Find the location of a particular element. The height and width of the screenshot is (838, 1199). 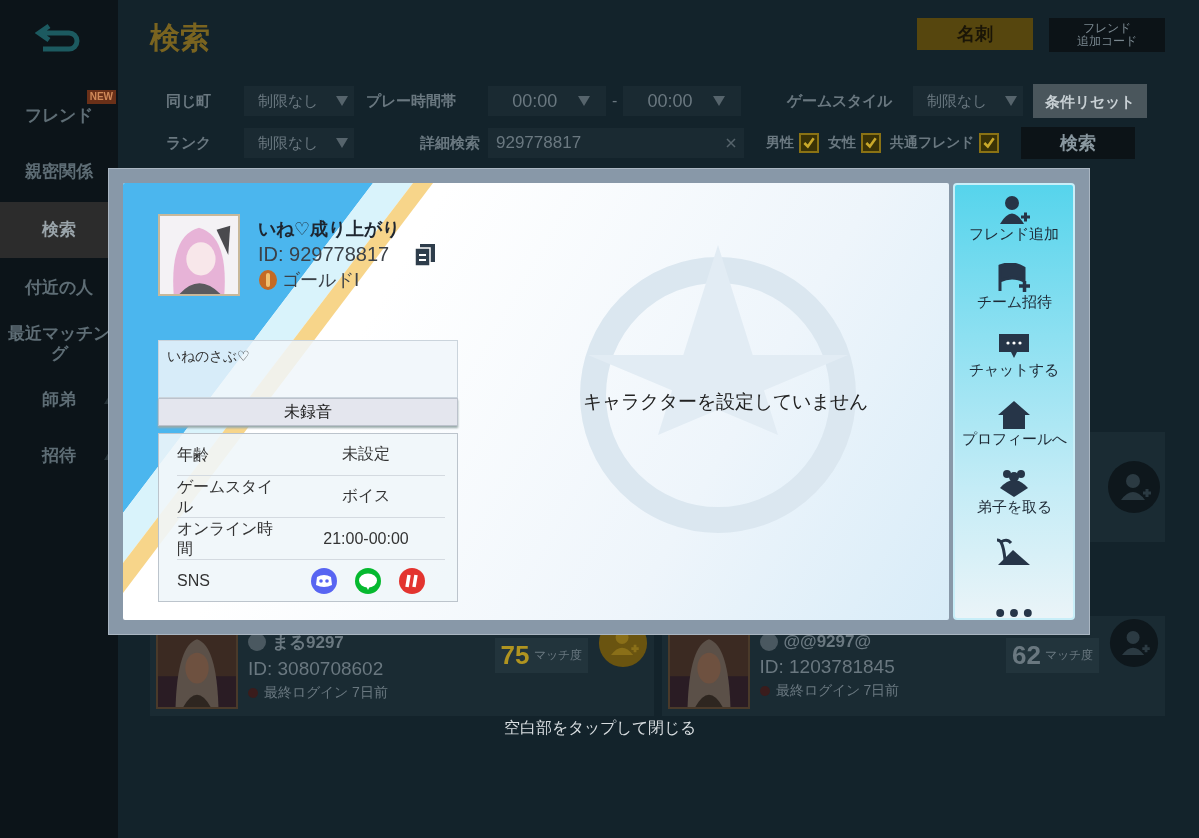

action-button: 弟子を取る is located at coordinates (1014, 501).